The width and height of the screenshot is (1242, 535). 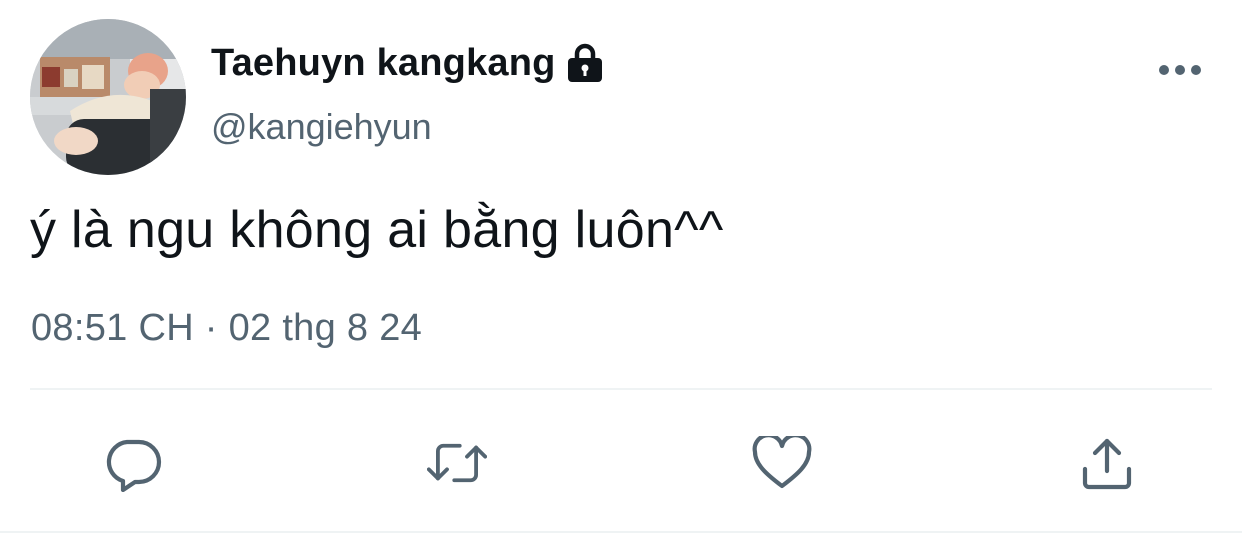 What do you see at coordinates (621, 532) in the screenshot?
I see `bottom-divider` at bounding box center [621, 532].